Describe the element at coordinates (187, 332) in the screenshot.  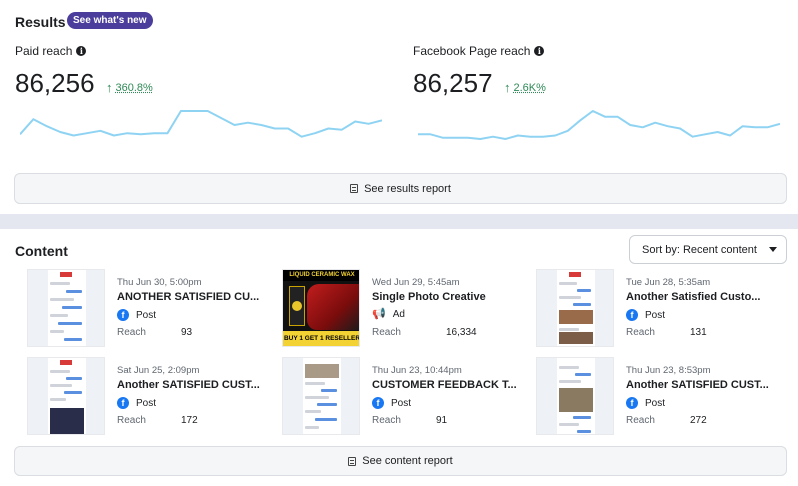
I see `post-reach-value: 93` at that location.